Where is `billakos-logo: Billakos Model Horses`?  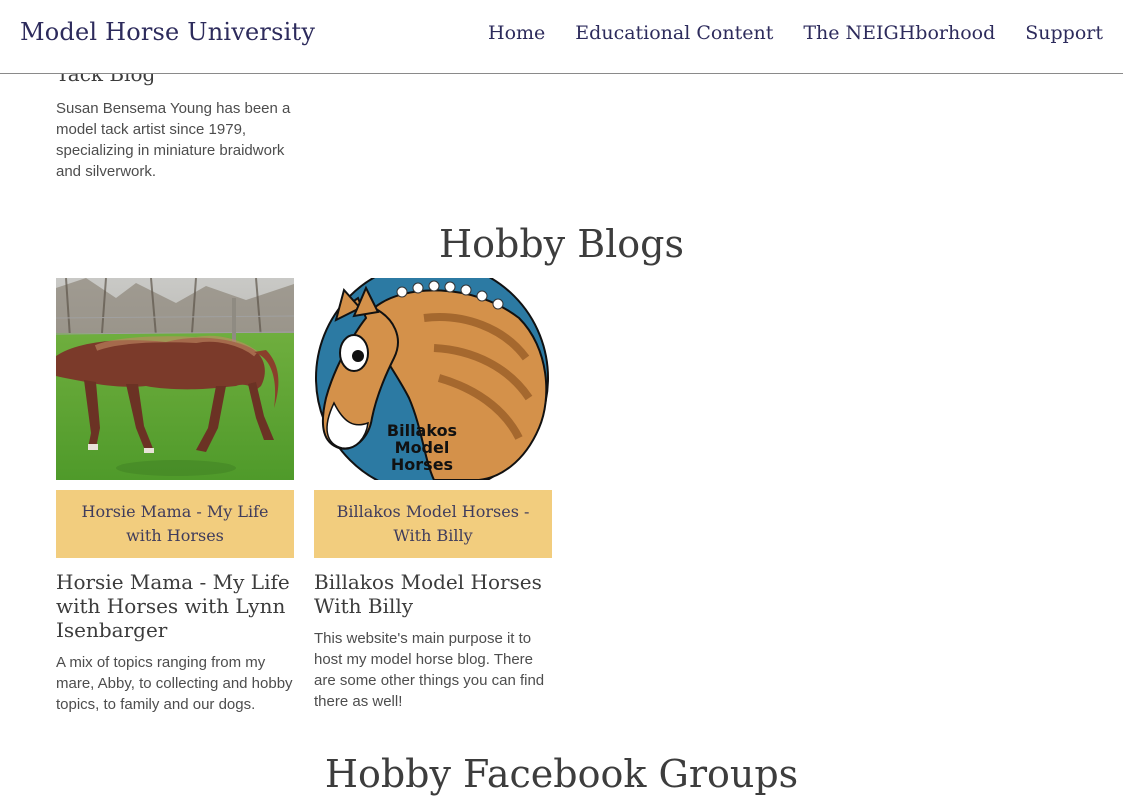 billakos-logo: Billakos Model Horses is located at coordinates (433, 379).